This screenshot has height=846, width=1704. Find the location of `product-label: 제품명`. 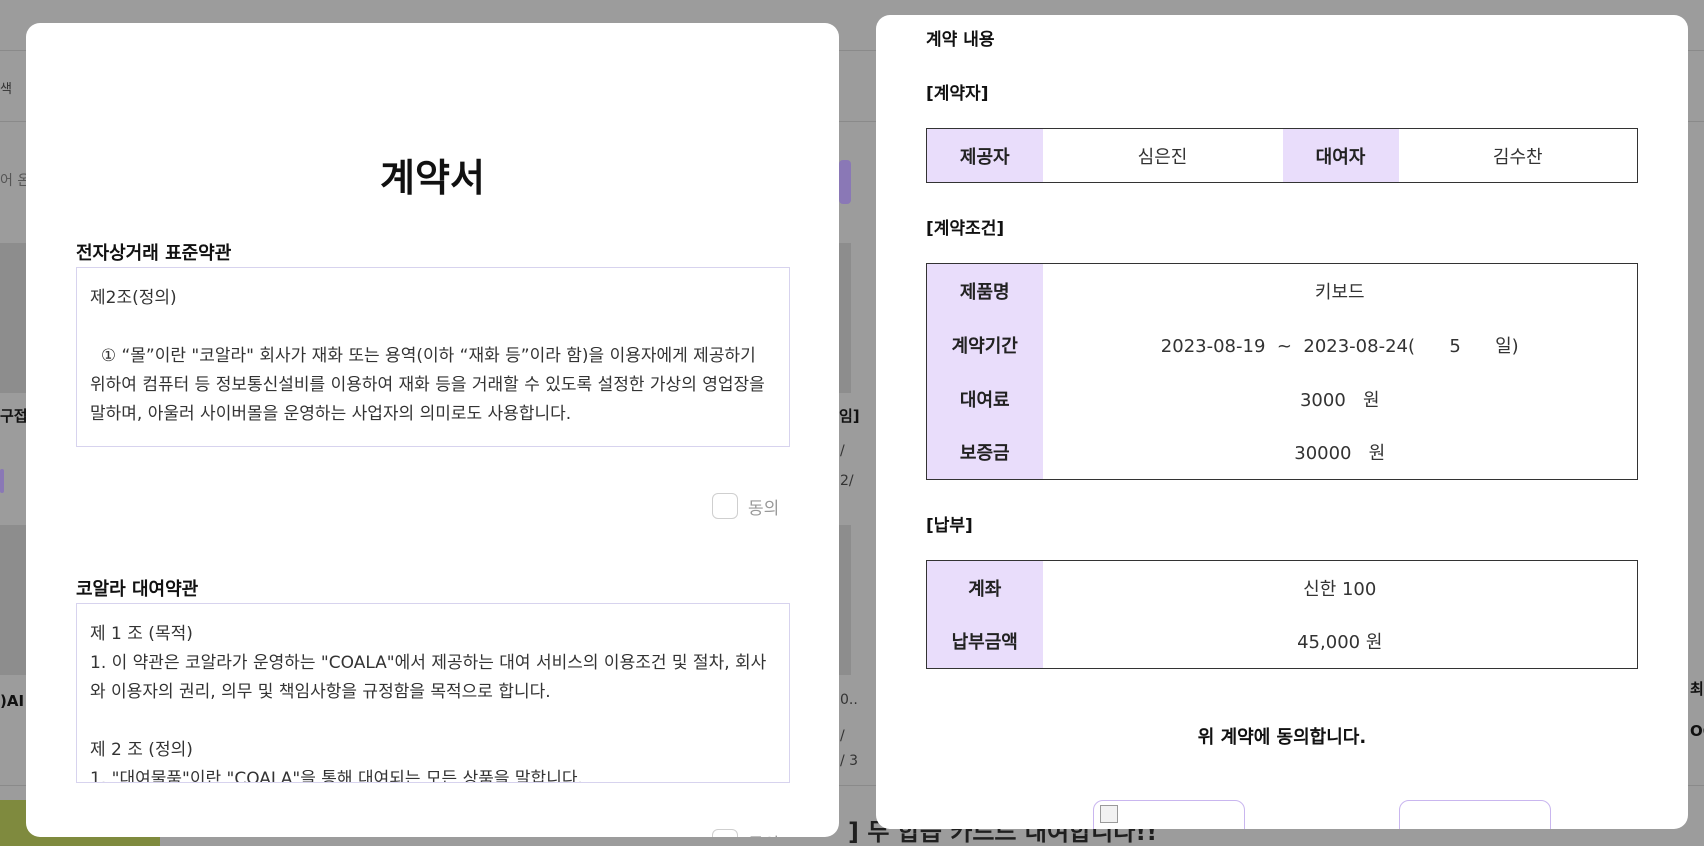

product-label: 제품명 is located at coordinates (984, 290).